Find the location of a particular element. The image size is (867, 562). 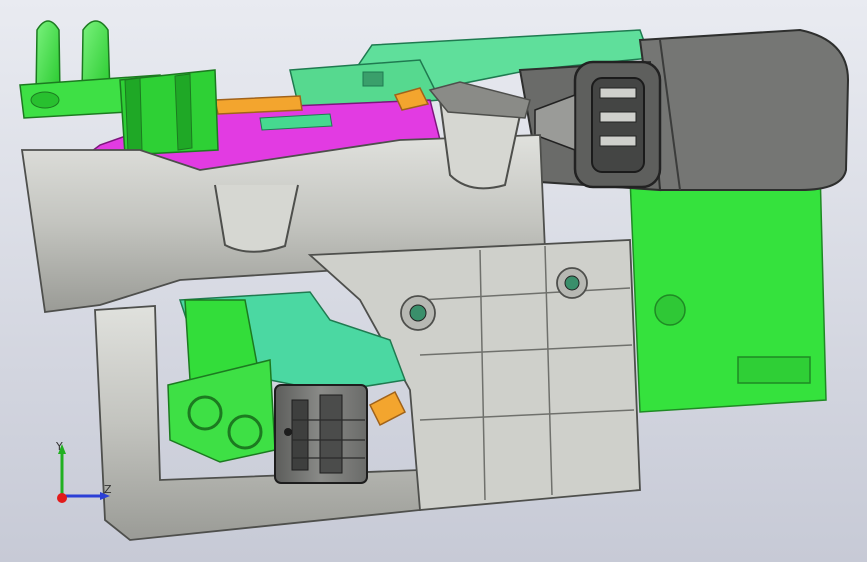

z-axis-label: Z is located at coordinates (108, 489).